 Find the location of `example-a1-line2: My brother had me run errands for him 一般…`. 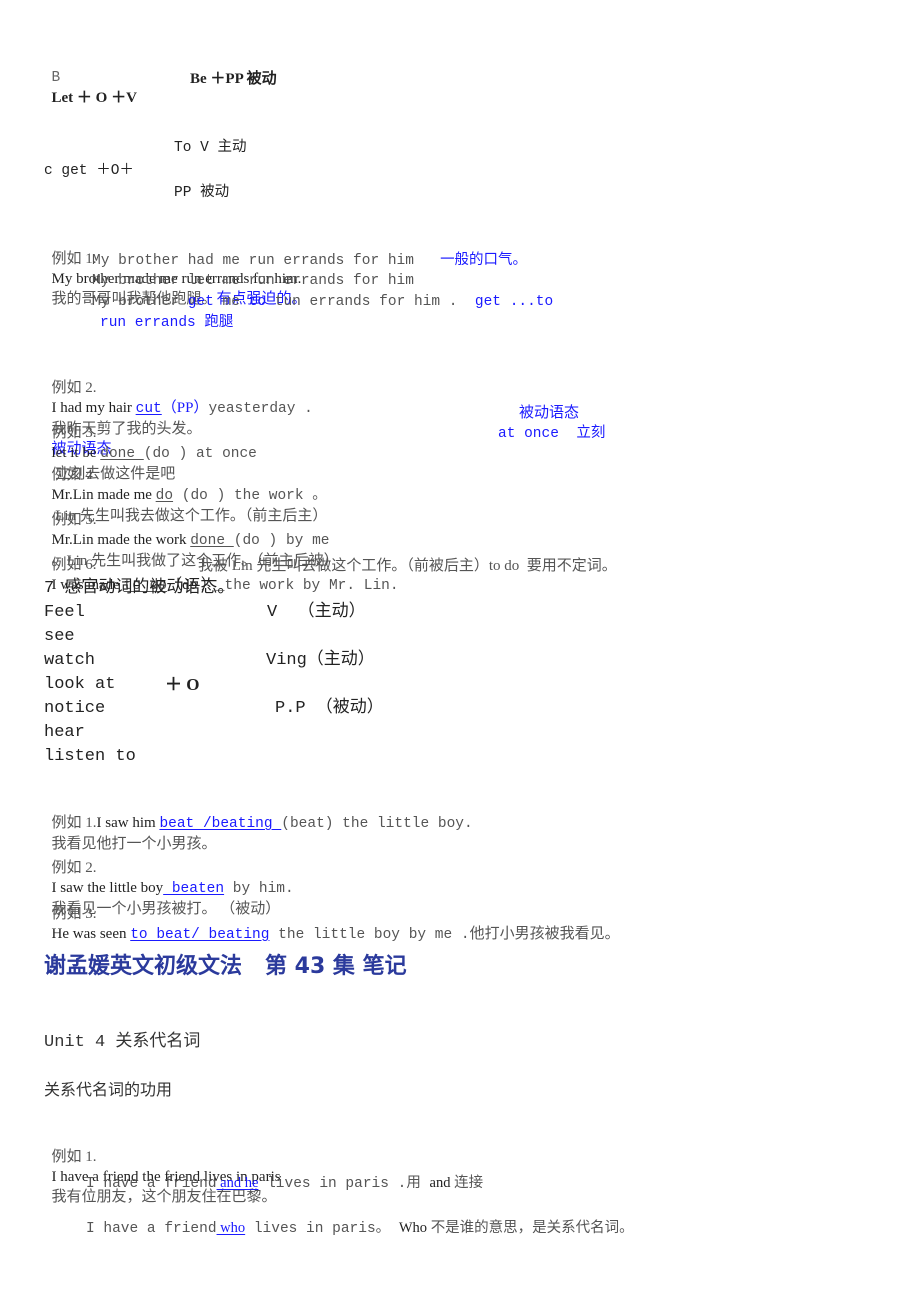

example-a1-line2: My brother had me run errands for him 一般… is located at coordinates (309, 260).